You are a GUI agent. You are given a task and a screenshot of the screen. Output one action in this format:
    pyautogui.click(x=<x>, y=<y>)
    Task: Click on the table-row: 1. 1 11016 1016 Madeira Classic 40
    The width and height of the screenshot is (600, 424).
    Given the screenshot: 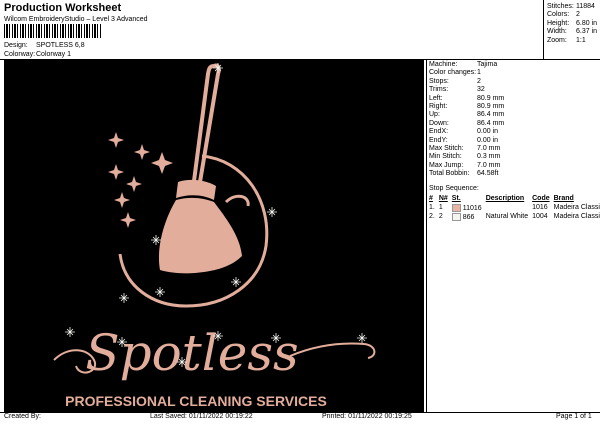 What is the action you would take?
    pyautogui.click(x=514, y=207)
    